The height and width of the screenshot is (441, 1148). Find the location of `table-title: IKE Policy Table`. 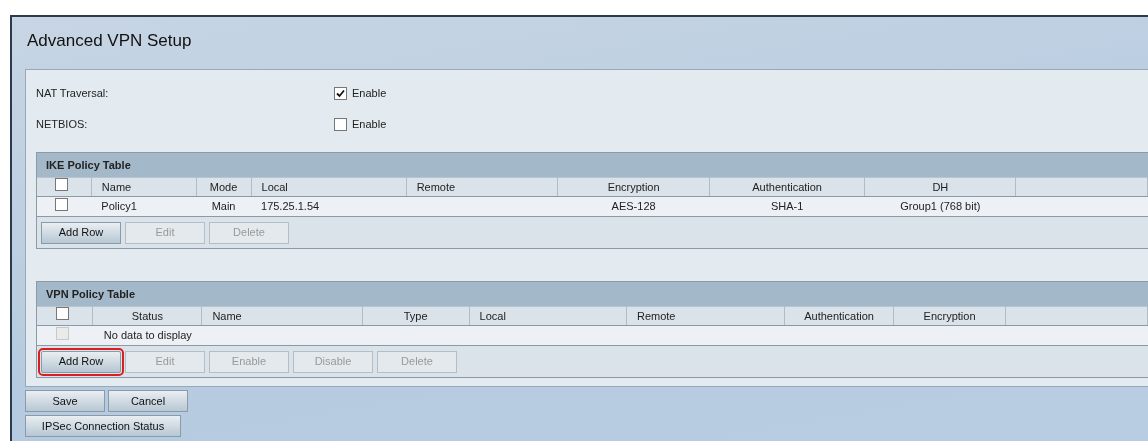

table-title: IKE Policy Table is located at coordinates (592, 165).